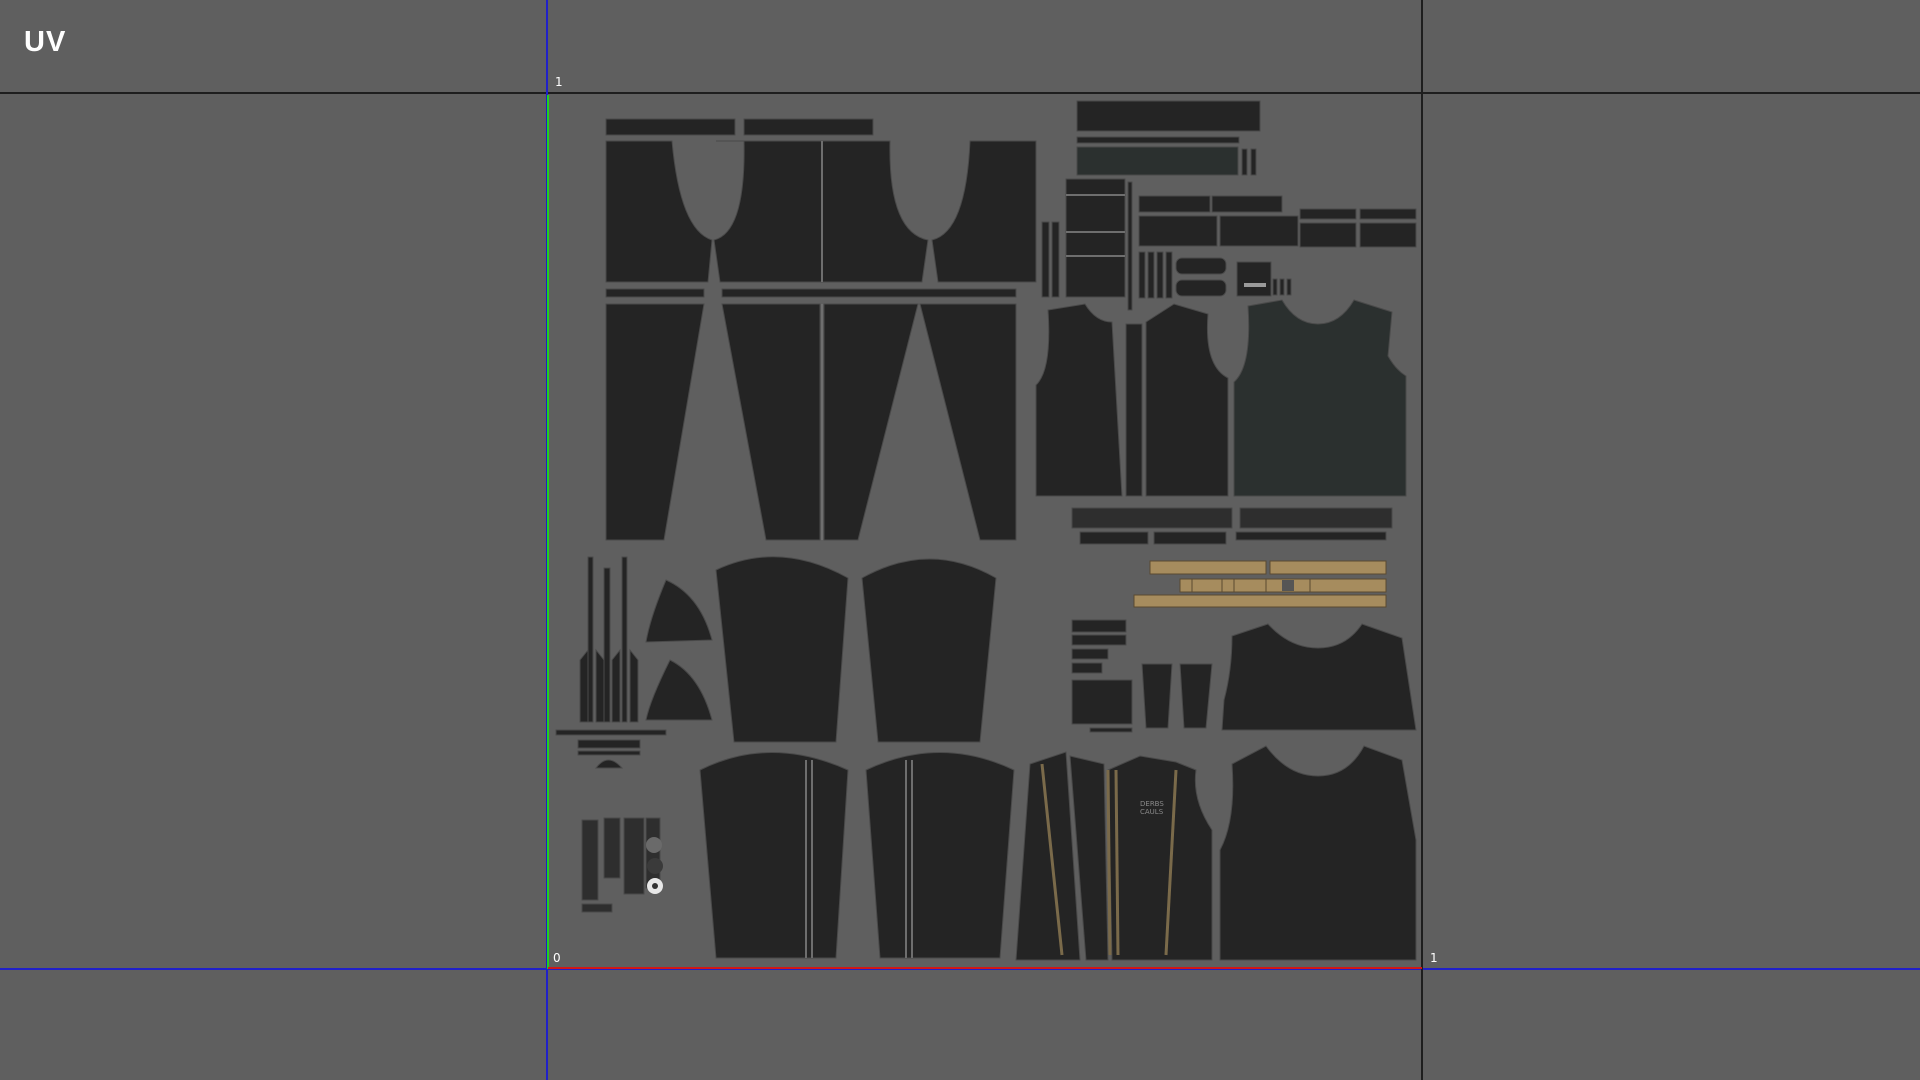 This screenshot has width=1920, height=1080. I want to click on vest-uv-shells, so click(1221, 398).